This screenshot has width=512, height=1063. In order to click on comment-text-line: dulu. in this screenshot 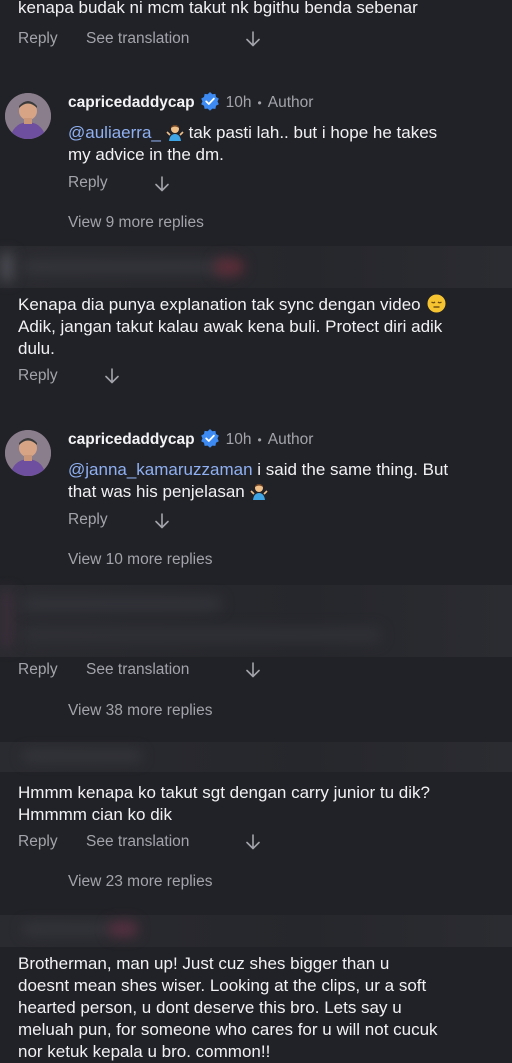, I will do `click(36, 348)`.